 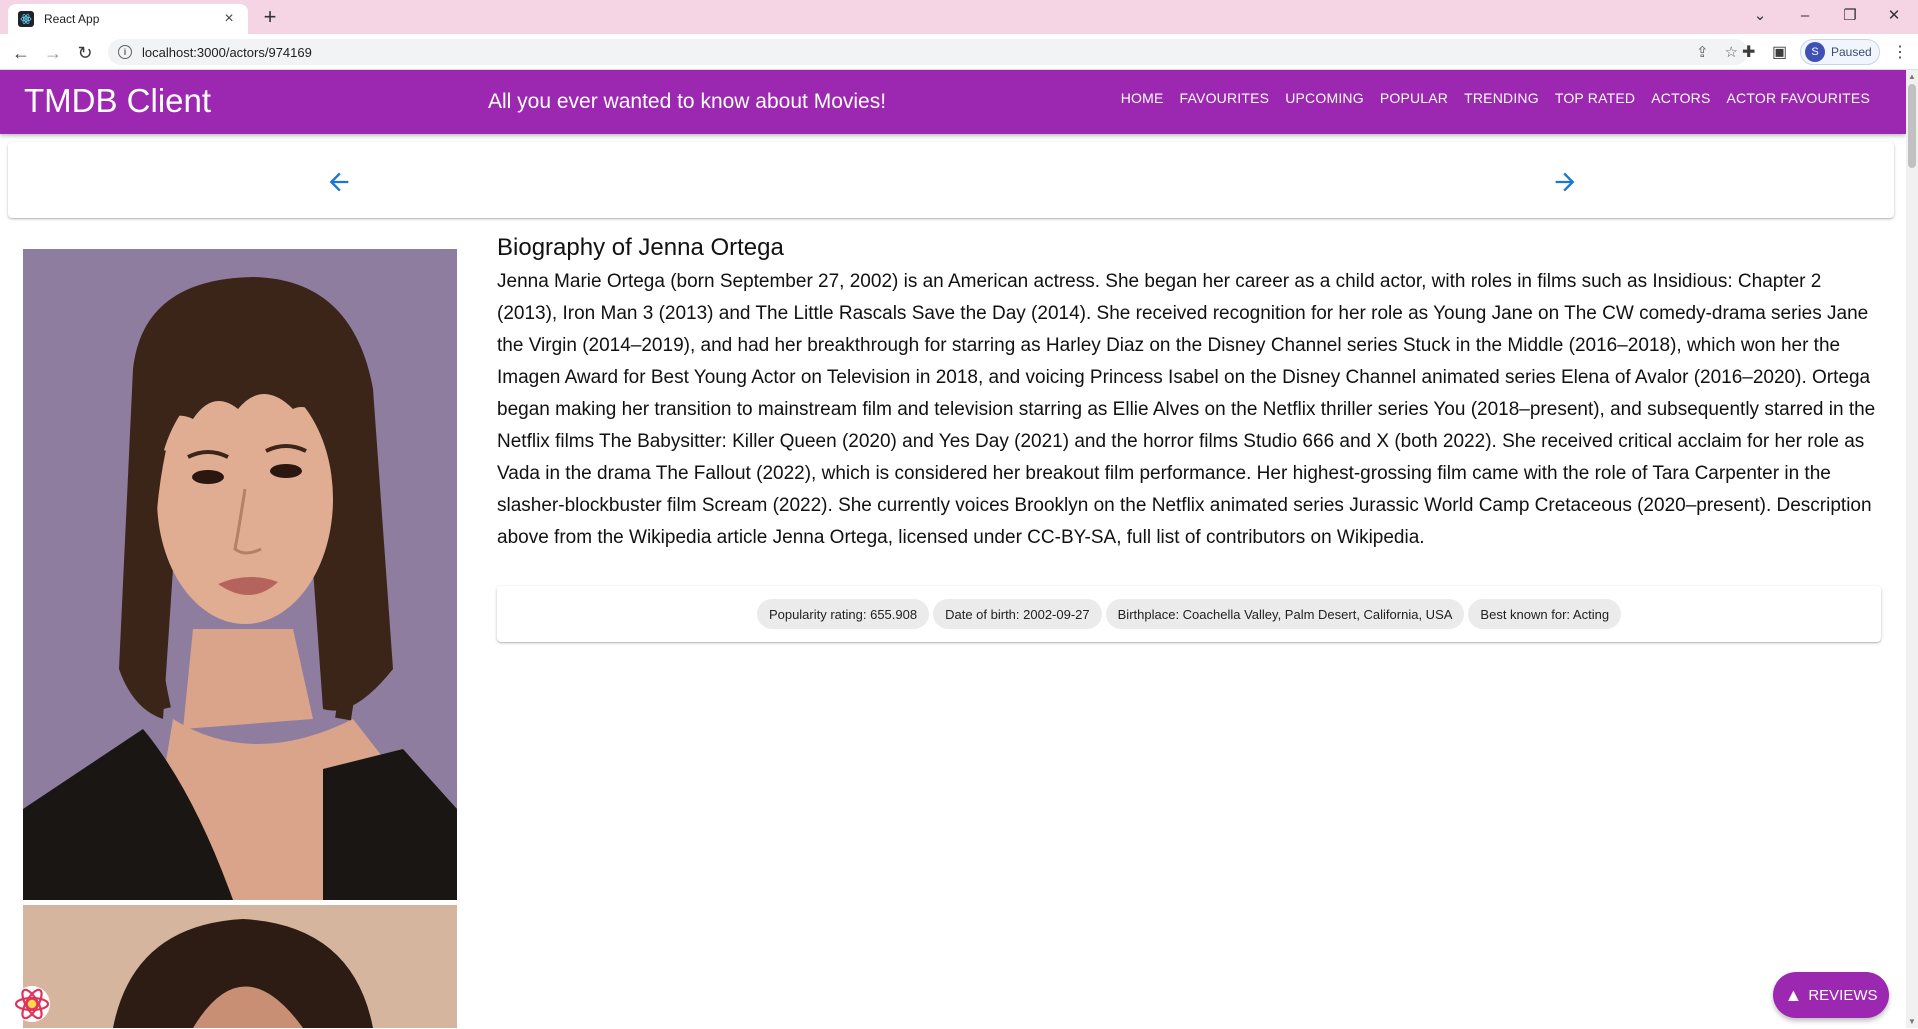 I want to click on restore-button: ❐, so click(x=1850, y=16).